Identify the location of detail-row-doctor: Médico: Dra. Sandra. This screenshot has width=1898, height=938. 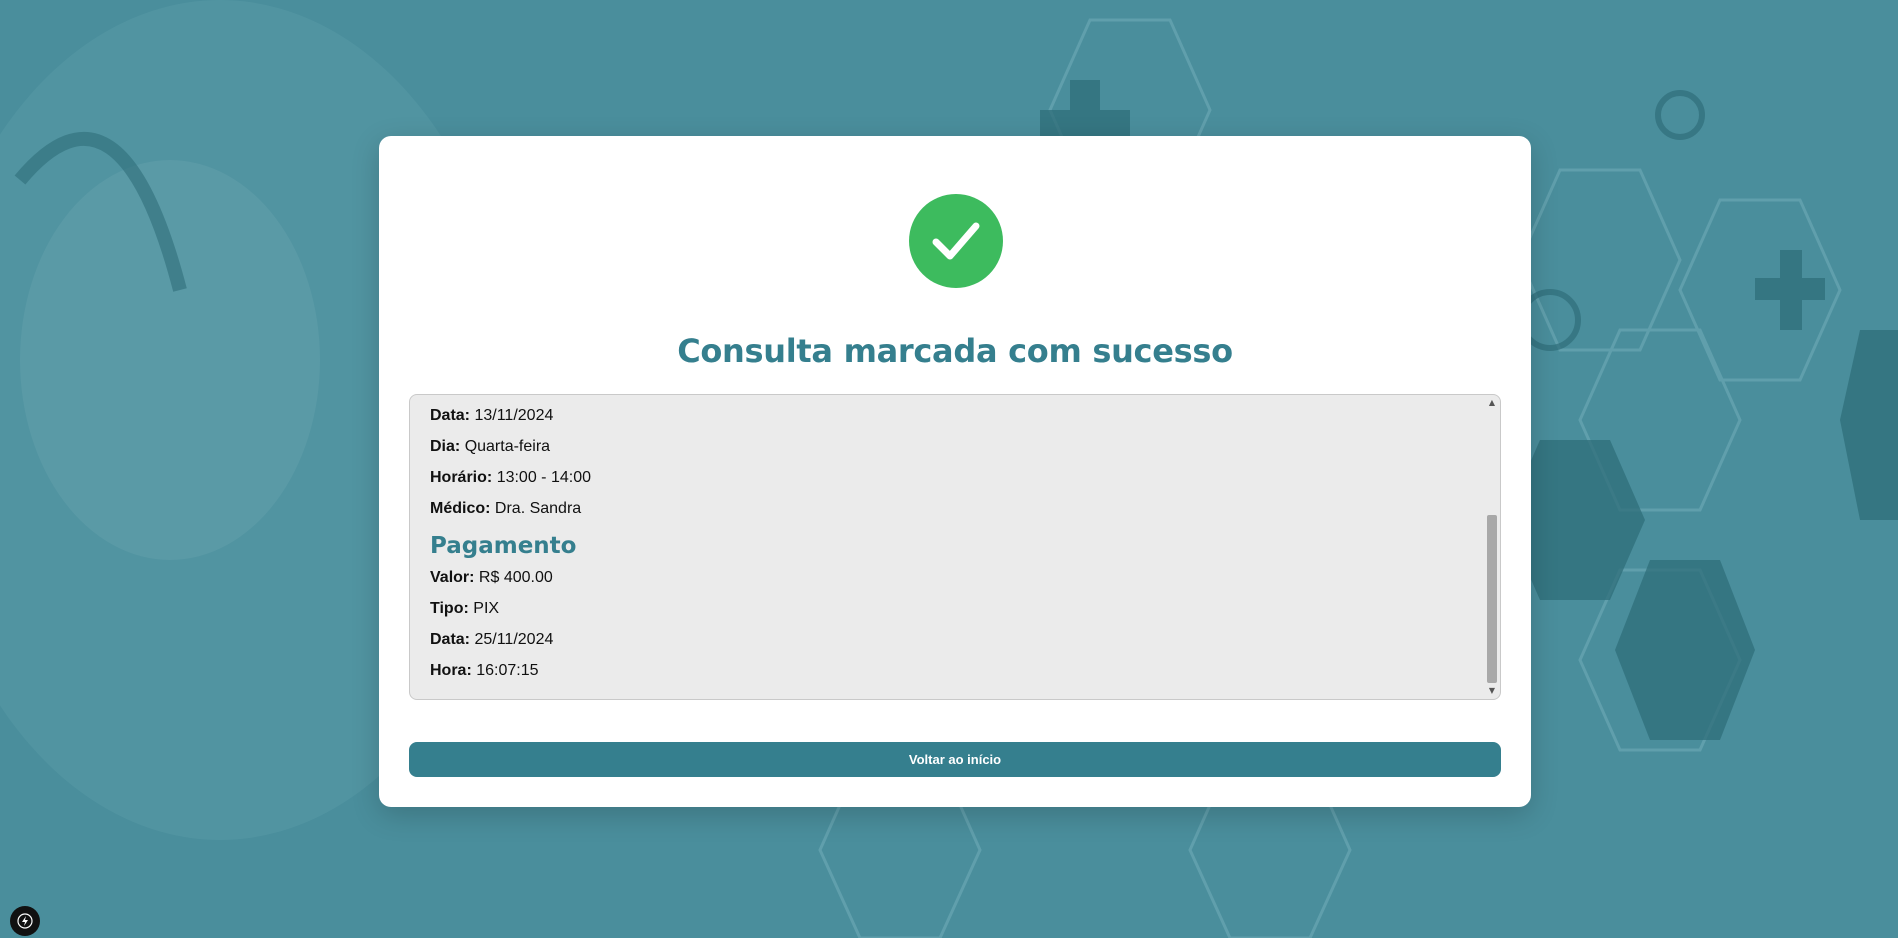
(950, 513).